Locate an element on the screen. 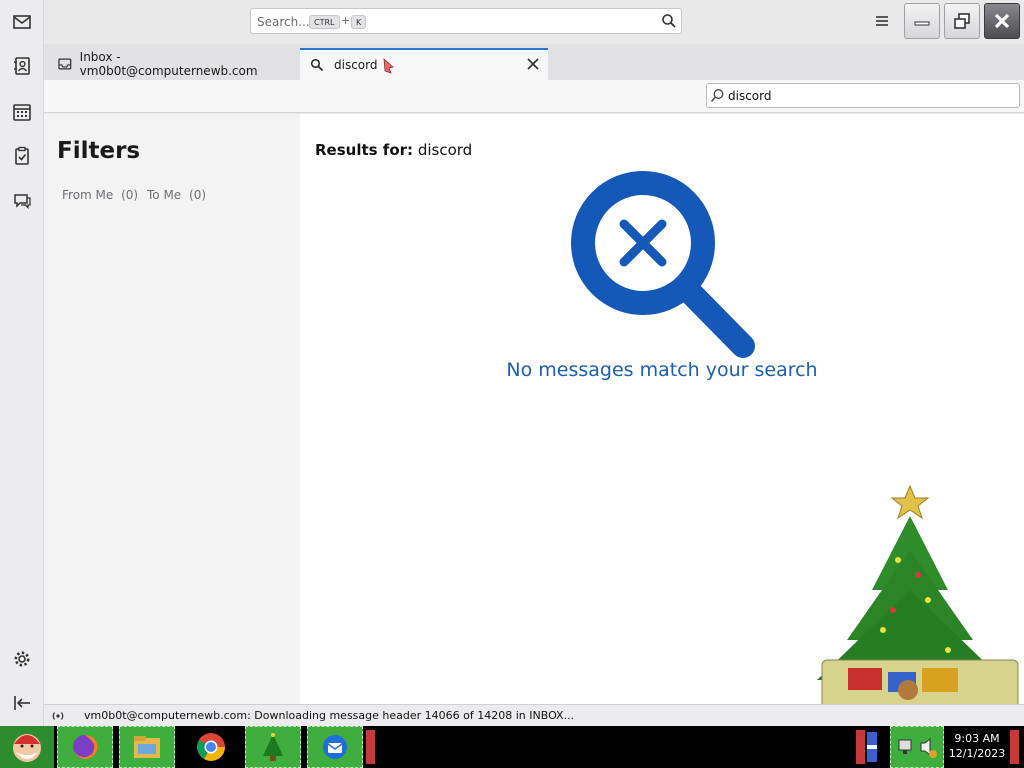 The image size is (1024, 768). restore-icon is located at coordinates (962, 21).